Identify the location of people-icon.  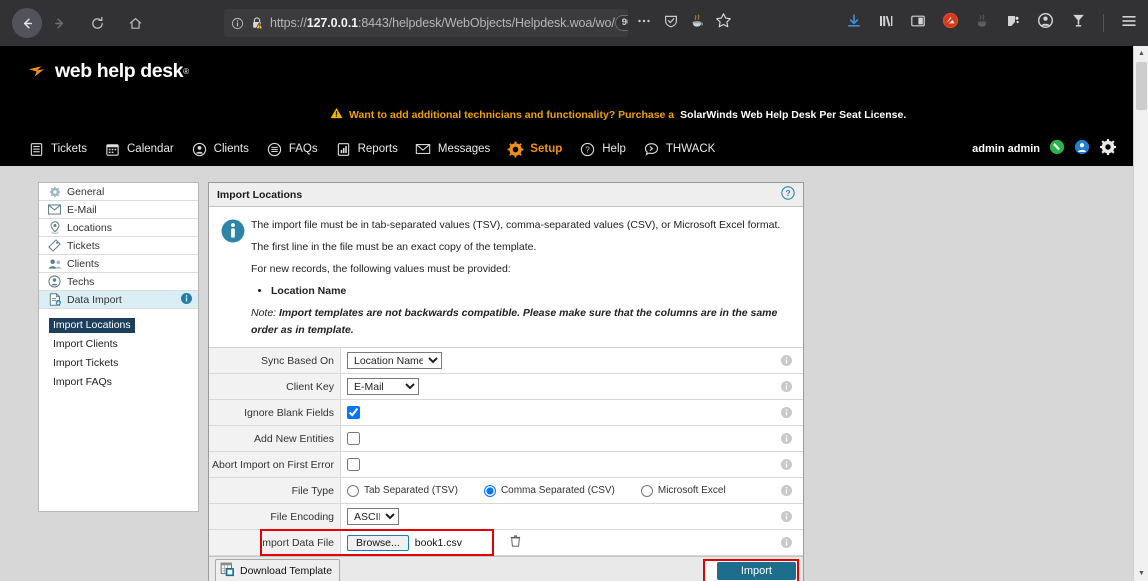
(54, 264).